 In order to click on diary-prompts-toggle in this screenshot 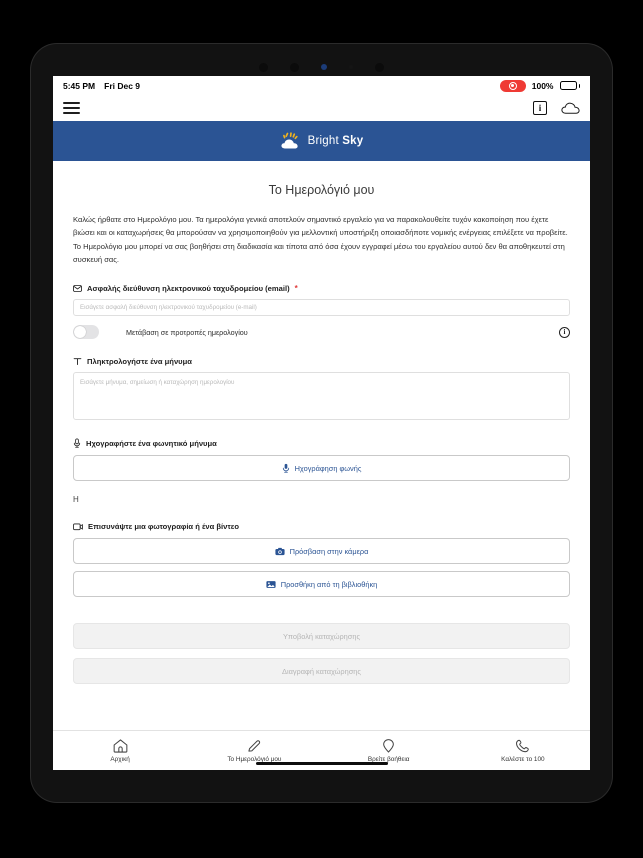, I will do `click(86, 332)`.